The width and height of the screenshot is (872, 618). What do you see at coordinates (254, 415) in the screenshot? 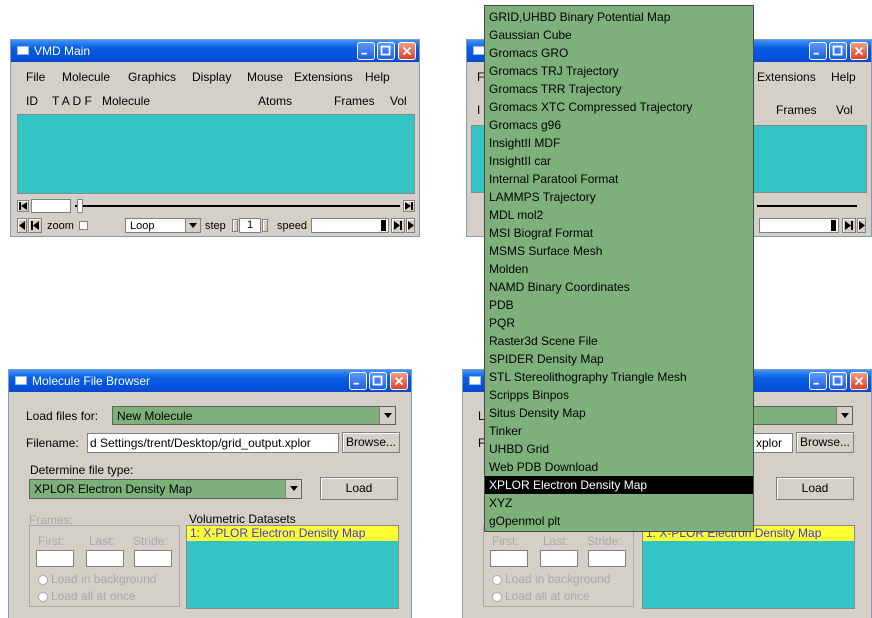
I see `load-for-select: New Molecule` at bounding box center [254, 415].